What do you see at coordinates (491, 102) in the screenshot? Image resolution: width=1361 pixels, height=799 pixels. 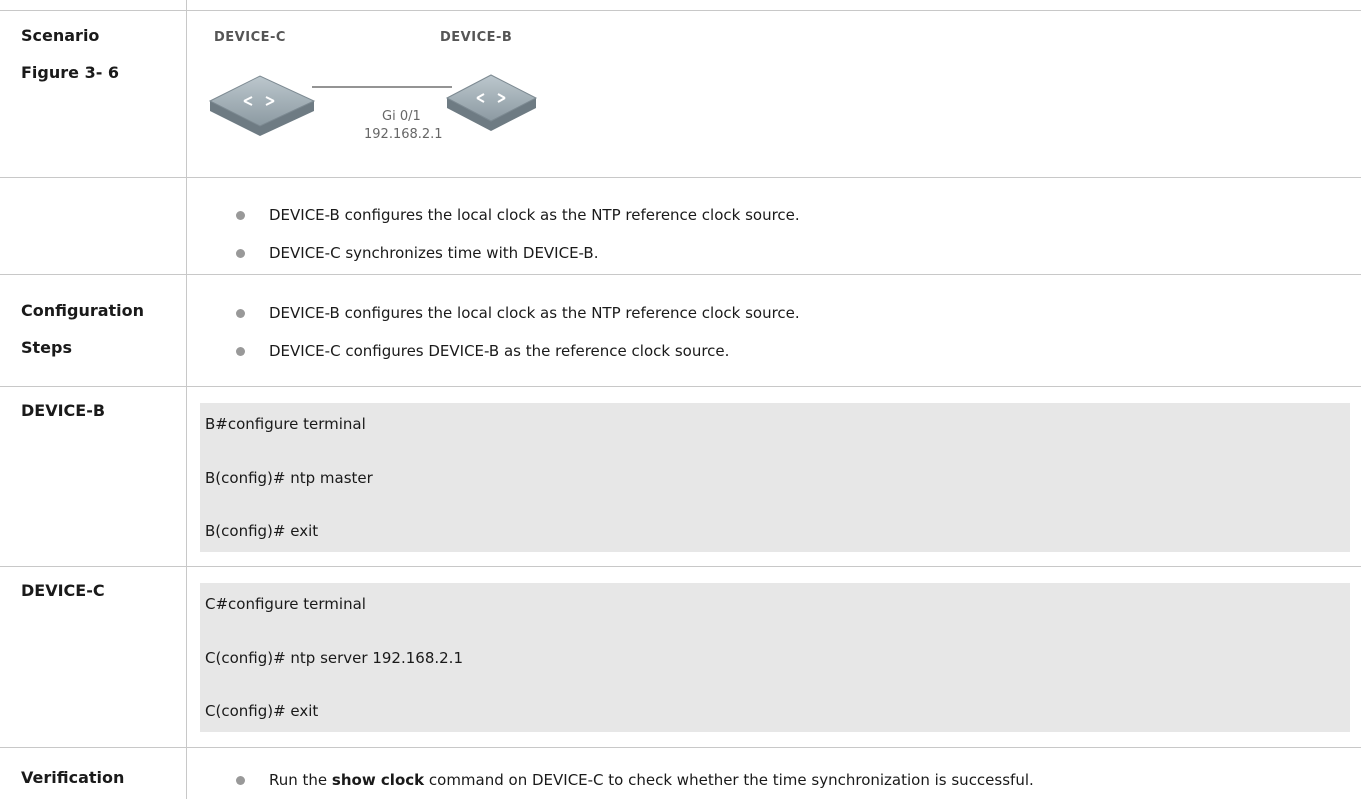 I see `switch-icon-device-b` at bounding box center [491, 102].